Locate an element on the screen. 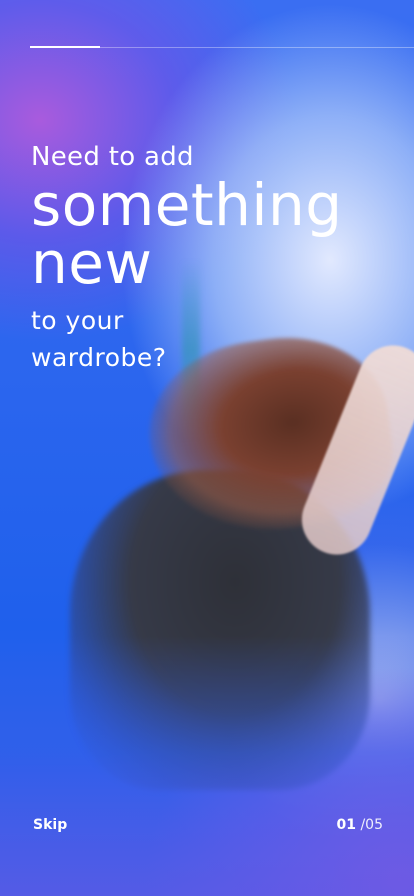 This screenshot has height=896, width=414. headline-line-5: wardrobe? is located at coordinates (99, 357).